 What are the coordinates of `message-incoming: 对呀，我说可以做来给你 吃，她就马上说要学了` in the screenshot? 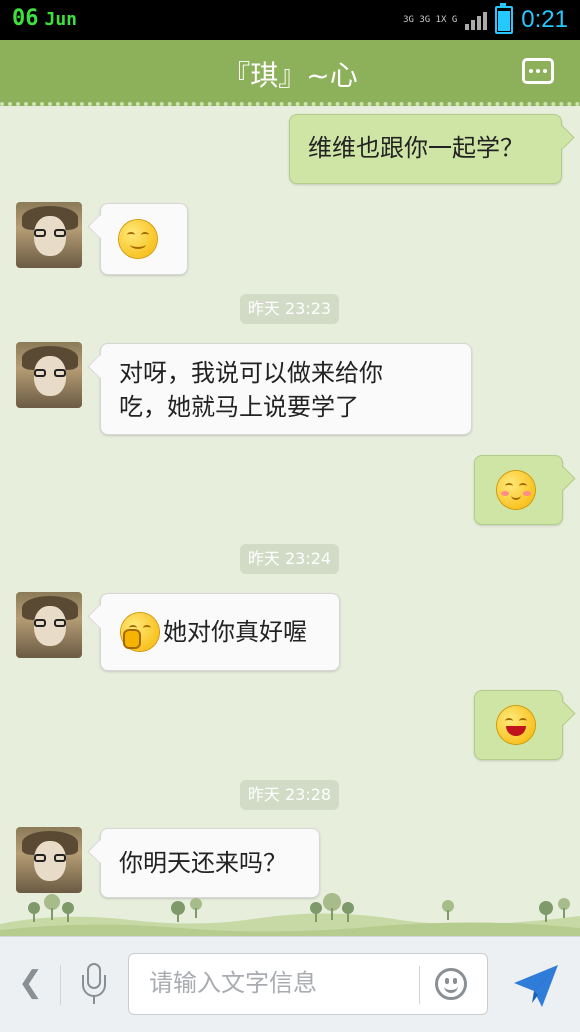 It's located at (286, 389).